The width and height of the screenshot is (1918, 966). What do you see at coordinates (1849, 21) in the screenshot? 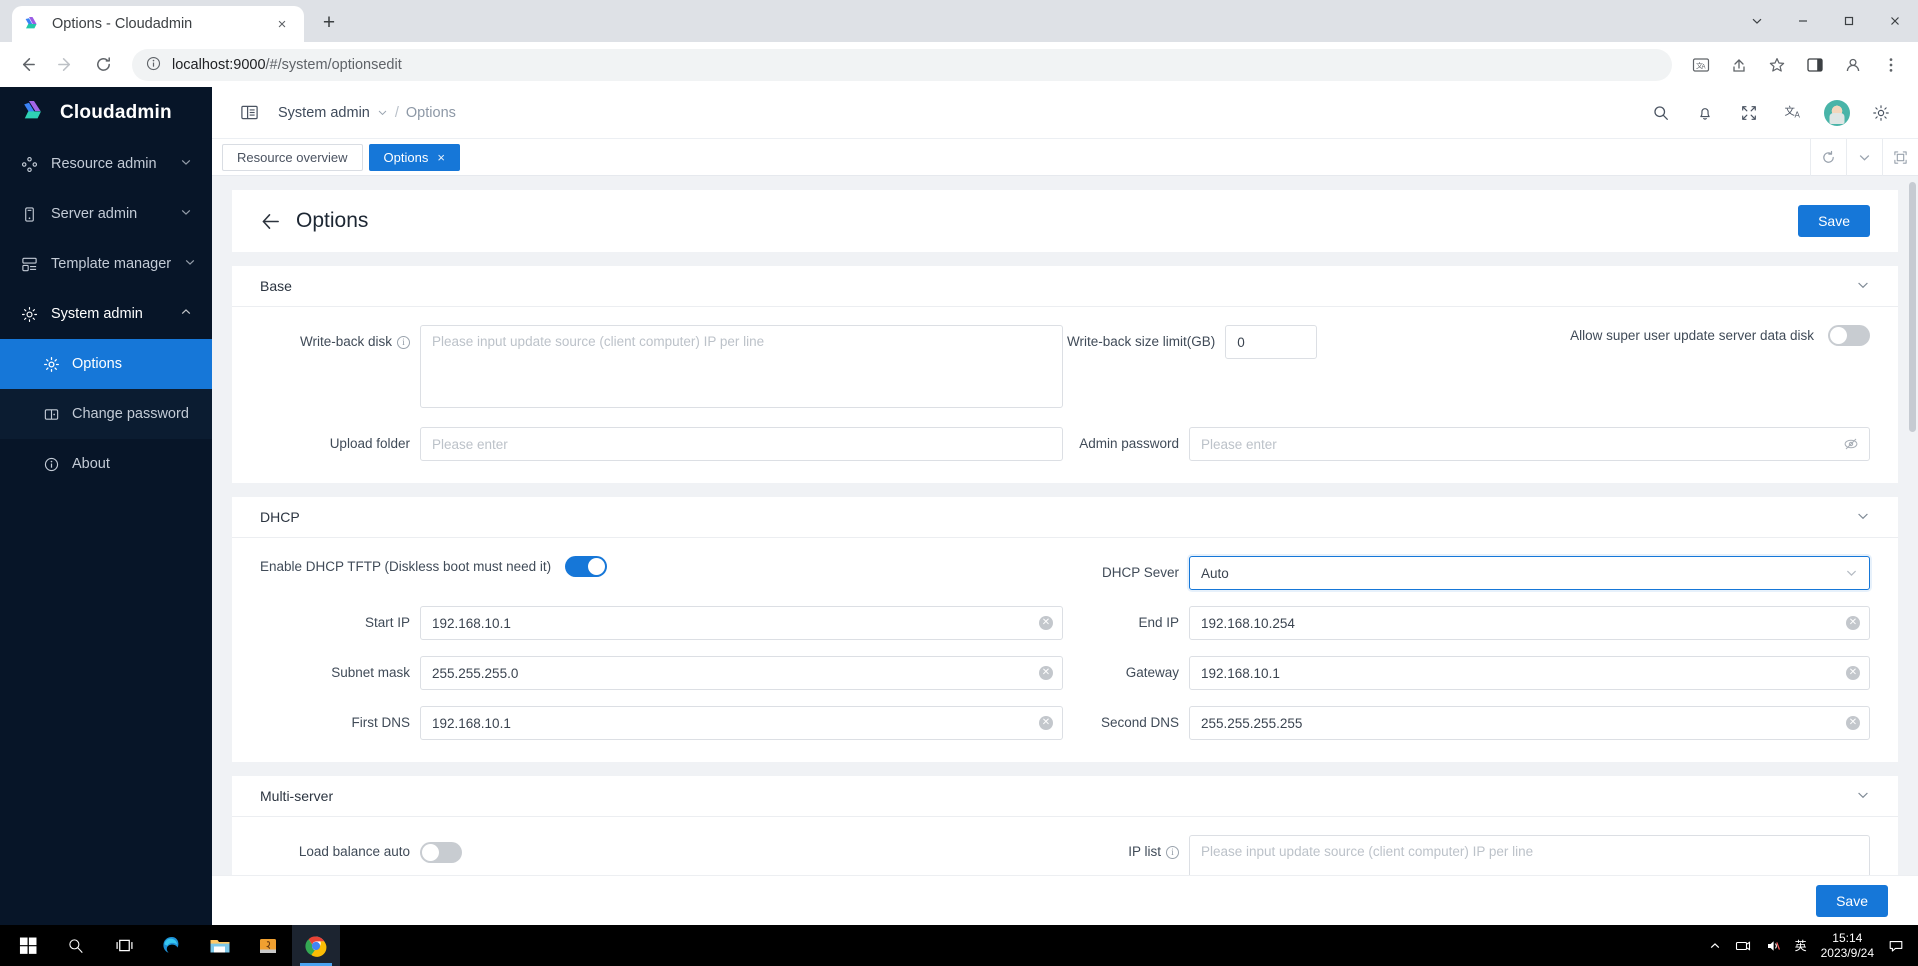
I see `maximize-button` at bounding box center [1849, 21].